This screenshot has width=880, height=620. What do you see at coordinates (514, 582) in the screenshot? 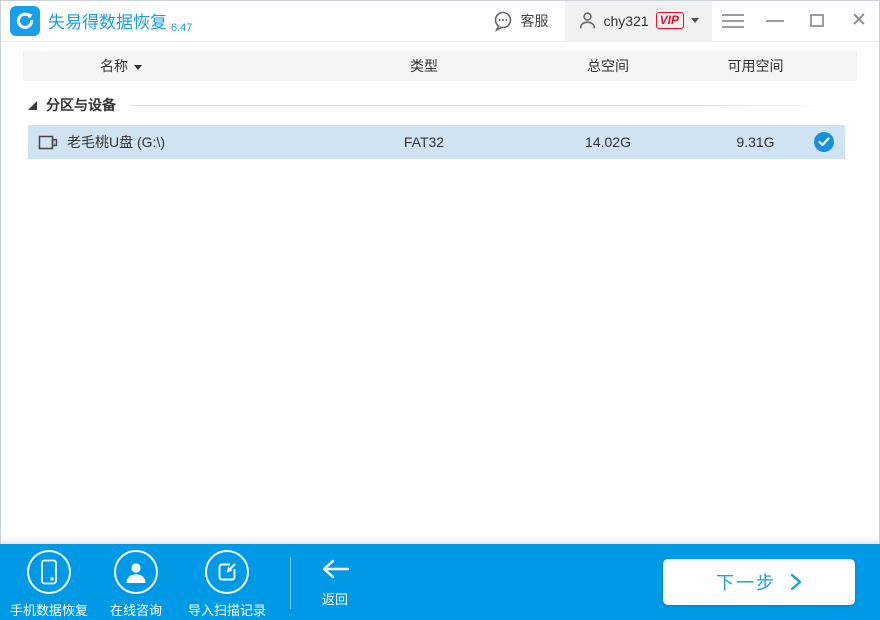
I see `footer-spacer` at bounding box center [514, 582].